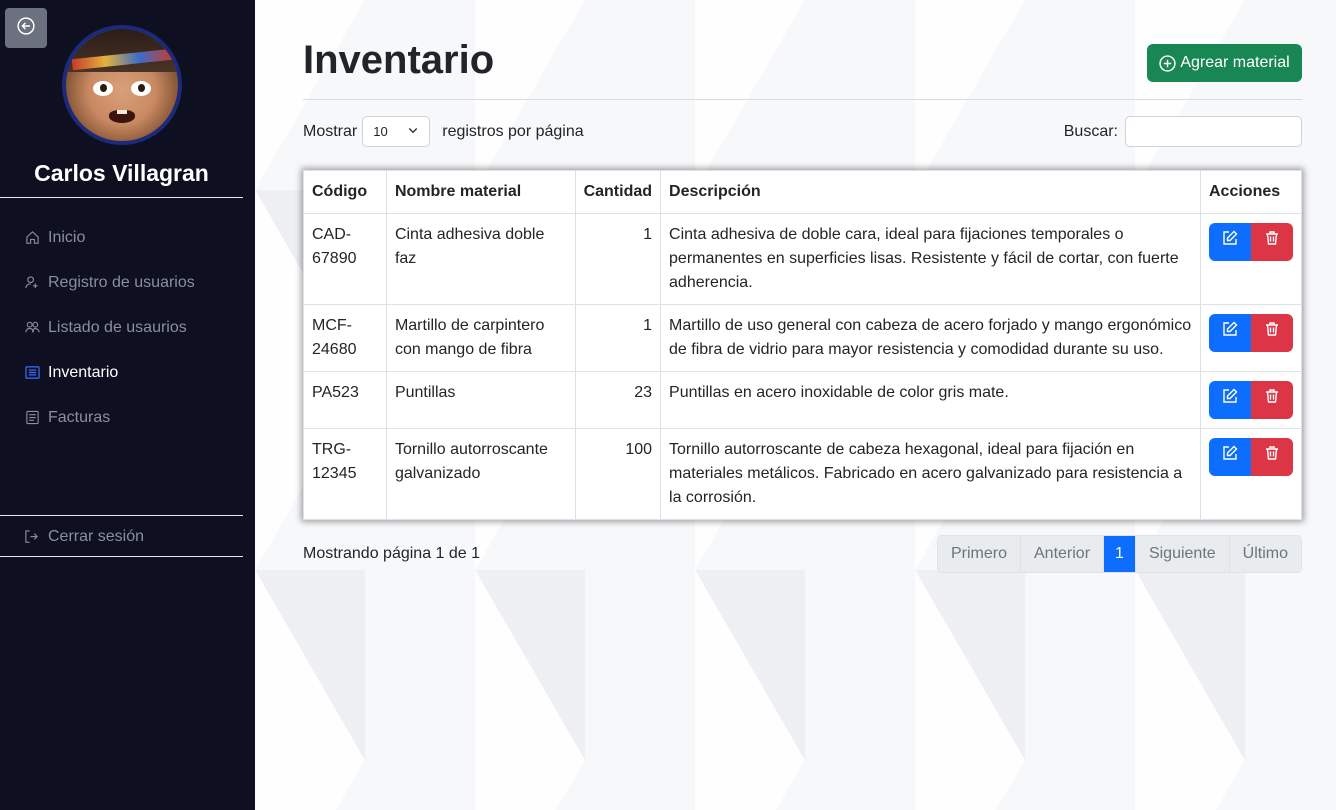  I want to click on pagination-page-1: 1, so click(1119, 554).